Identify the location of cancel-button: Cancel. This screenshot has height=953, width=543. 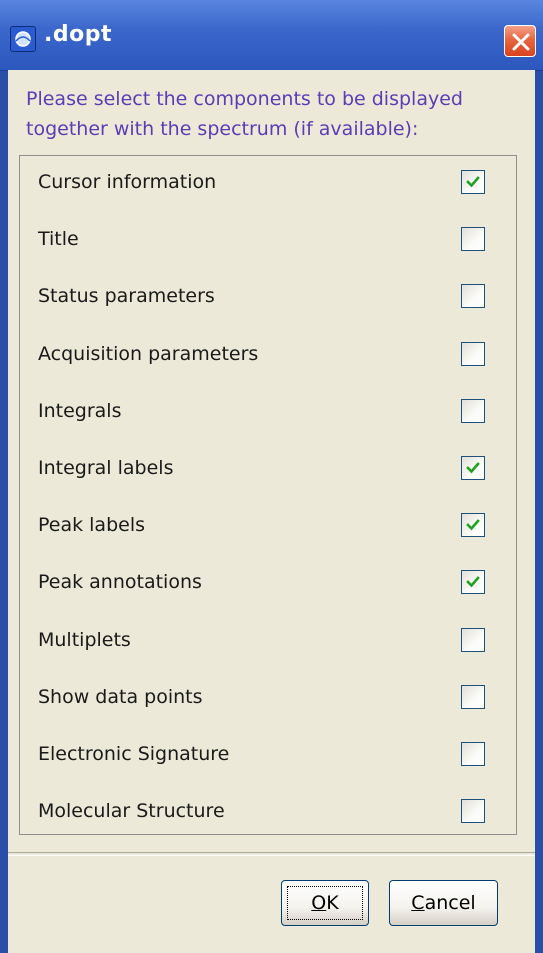
(443, 903).